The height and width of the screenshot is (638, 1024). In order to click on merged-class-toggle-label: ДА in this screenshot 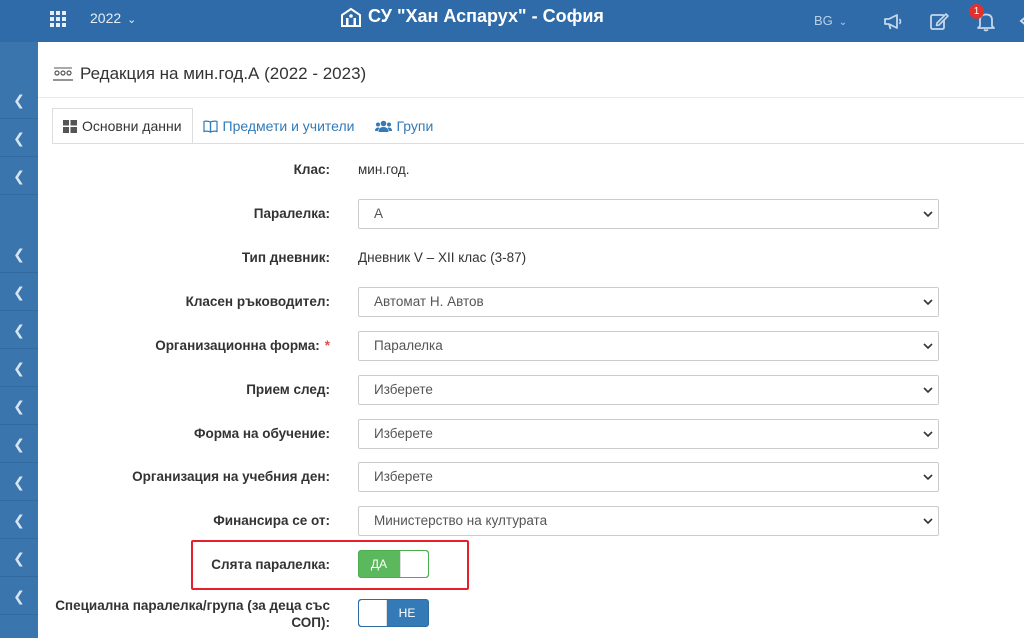, I will do `click(379, 564)`.